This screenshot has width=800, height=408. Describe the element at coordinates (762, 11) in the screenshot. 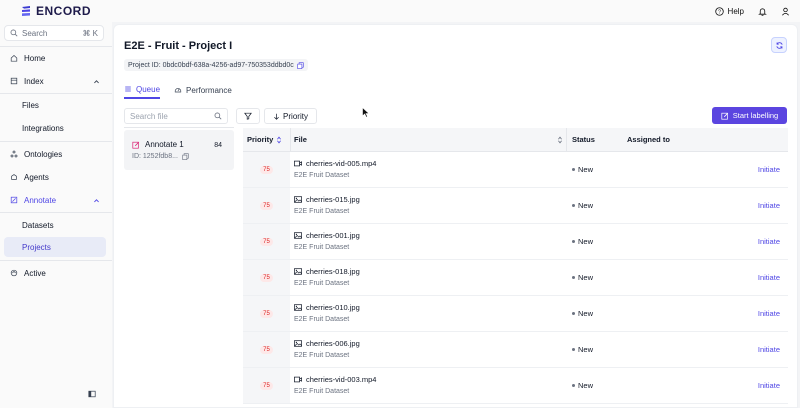

I see `bell-icon` at that location.